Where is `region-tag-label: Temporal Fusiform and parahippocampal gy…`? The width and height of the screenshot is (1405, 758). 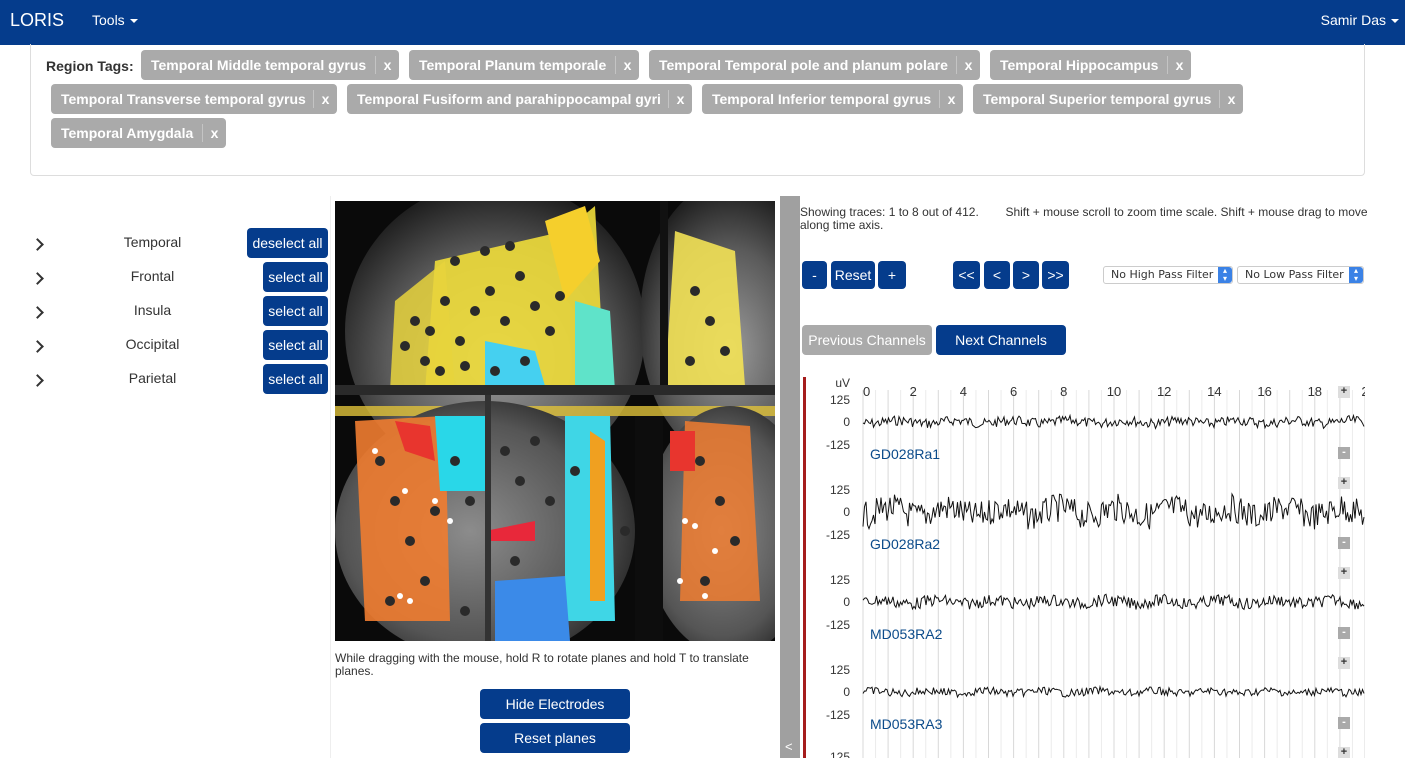 region-tag-label: Temporal Fusiform and parahippocampal gy… is located at coordinates (509, 99).